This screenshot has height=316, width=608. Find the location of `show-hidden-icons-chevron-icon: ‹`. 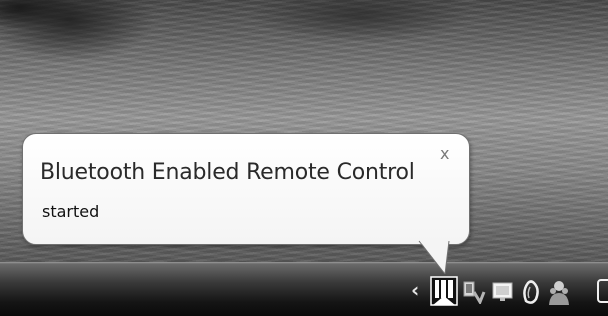

show-hidden-icons-chevron-icon: ‹ is located at coordinates (415, 290).